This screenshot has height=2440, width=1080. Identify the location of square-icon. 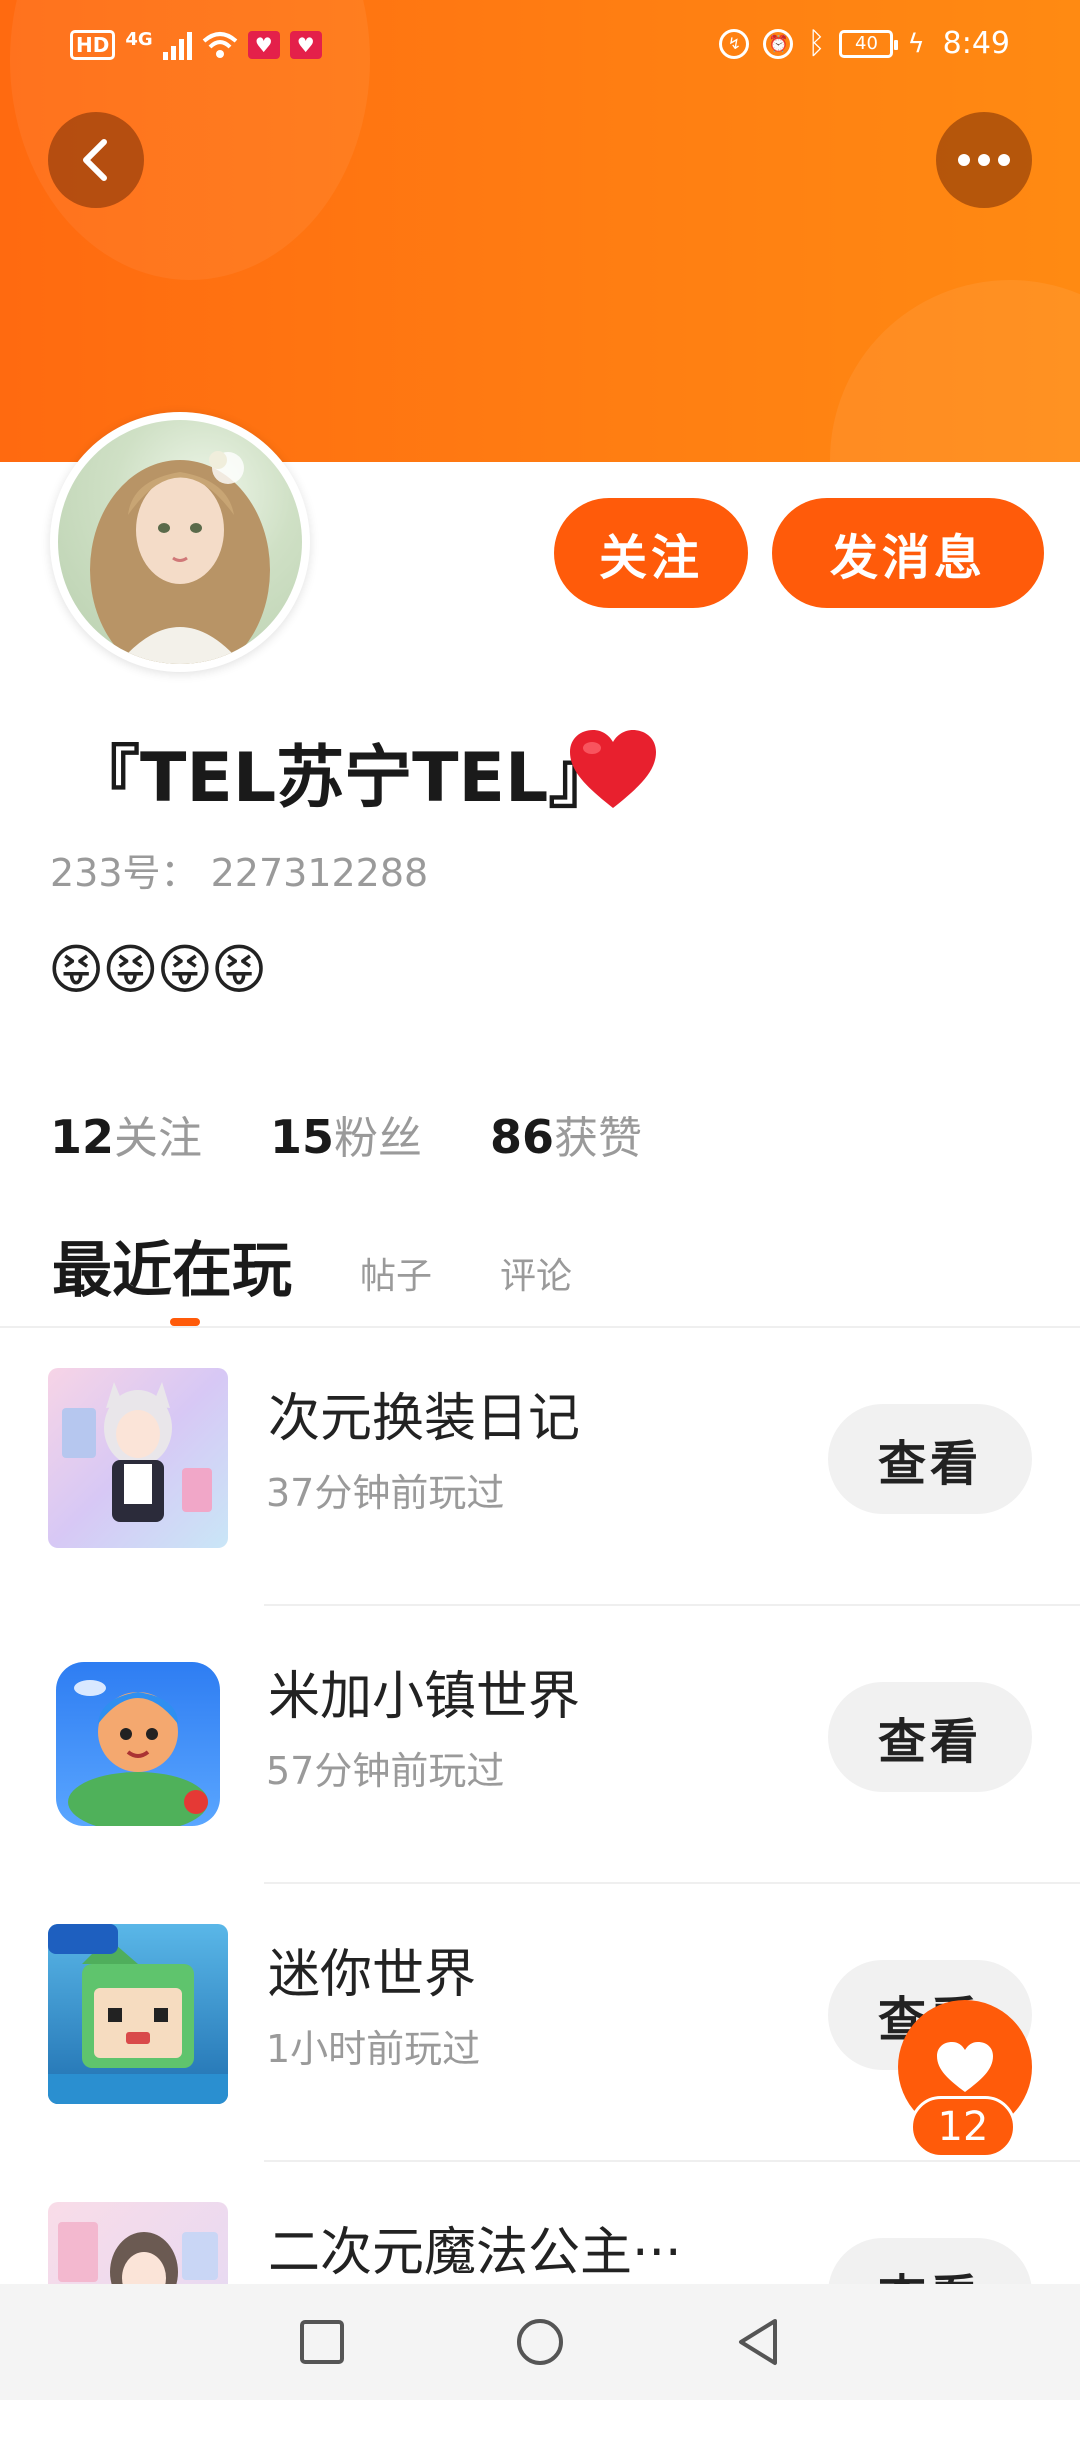
(322, 2342).